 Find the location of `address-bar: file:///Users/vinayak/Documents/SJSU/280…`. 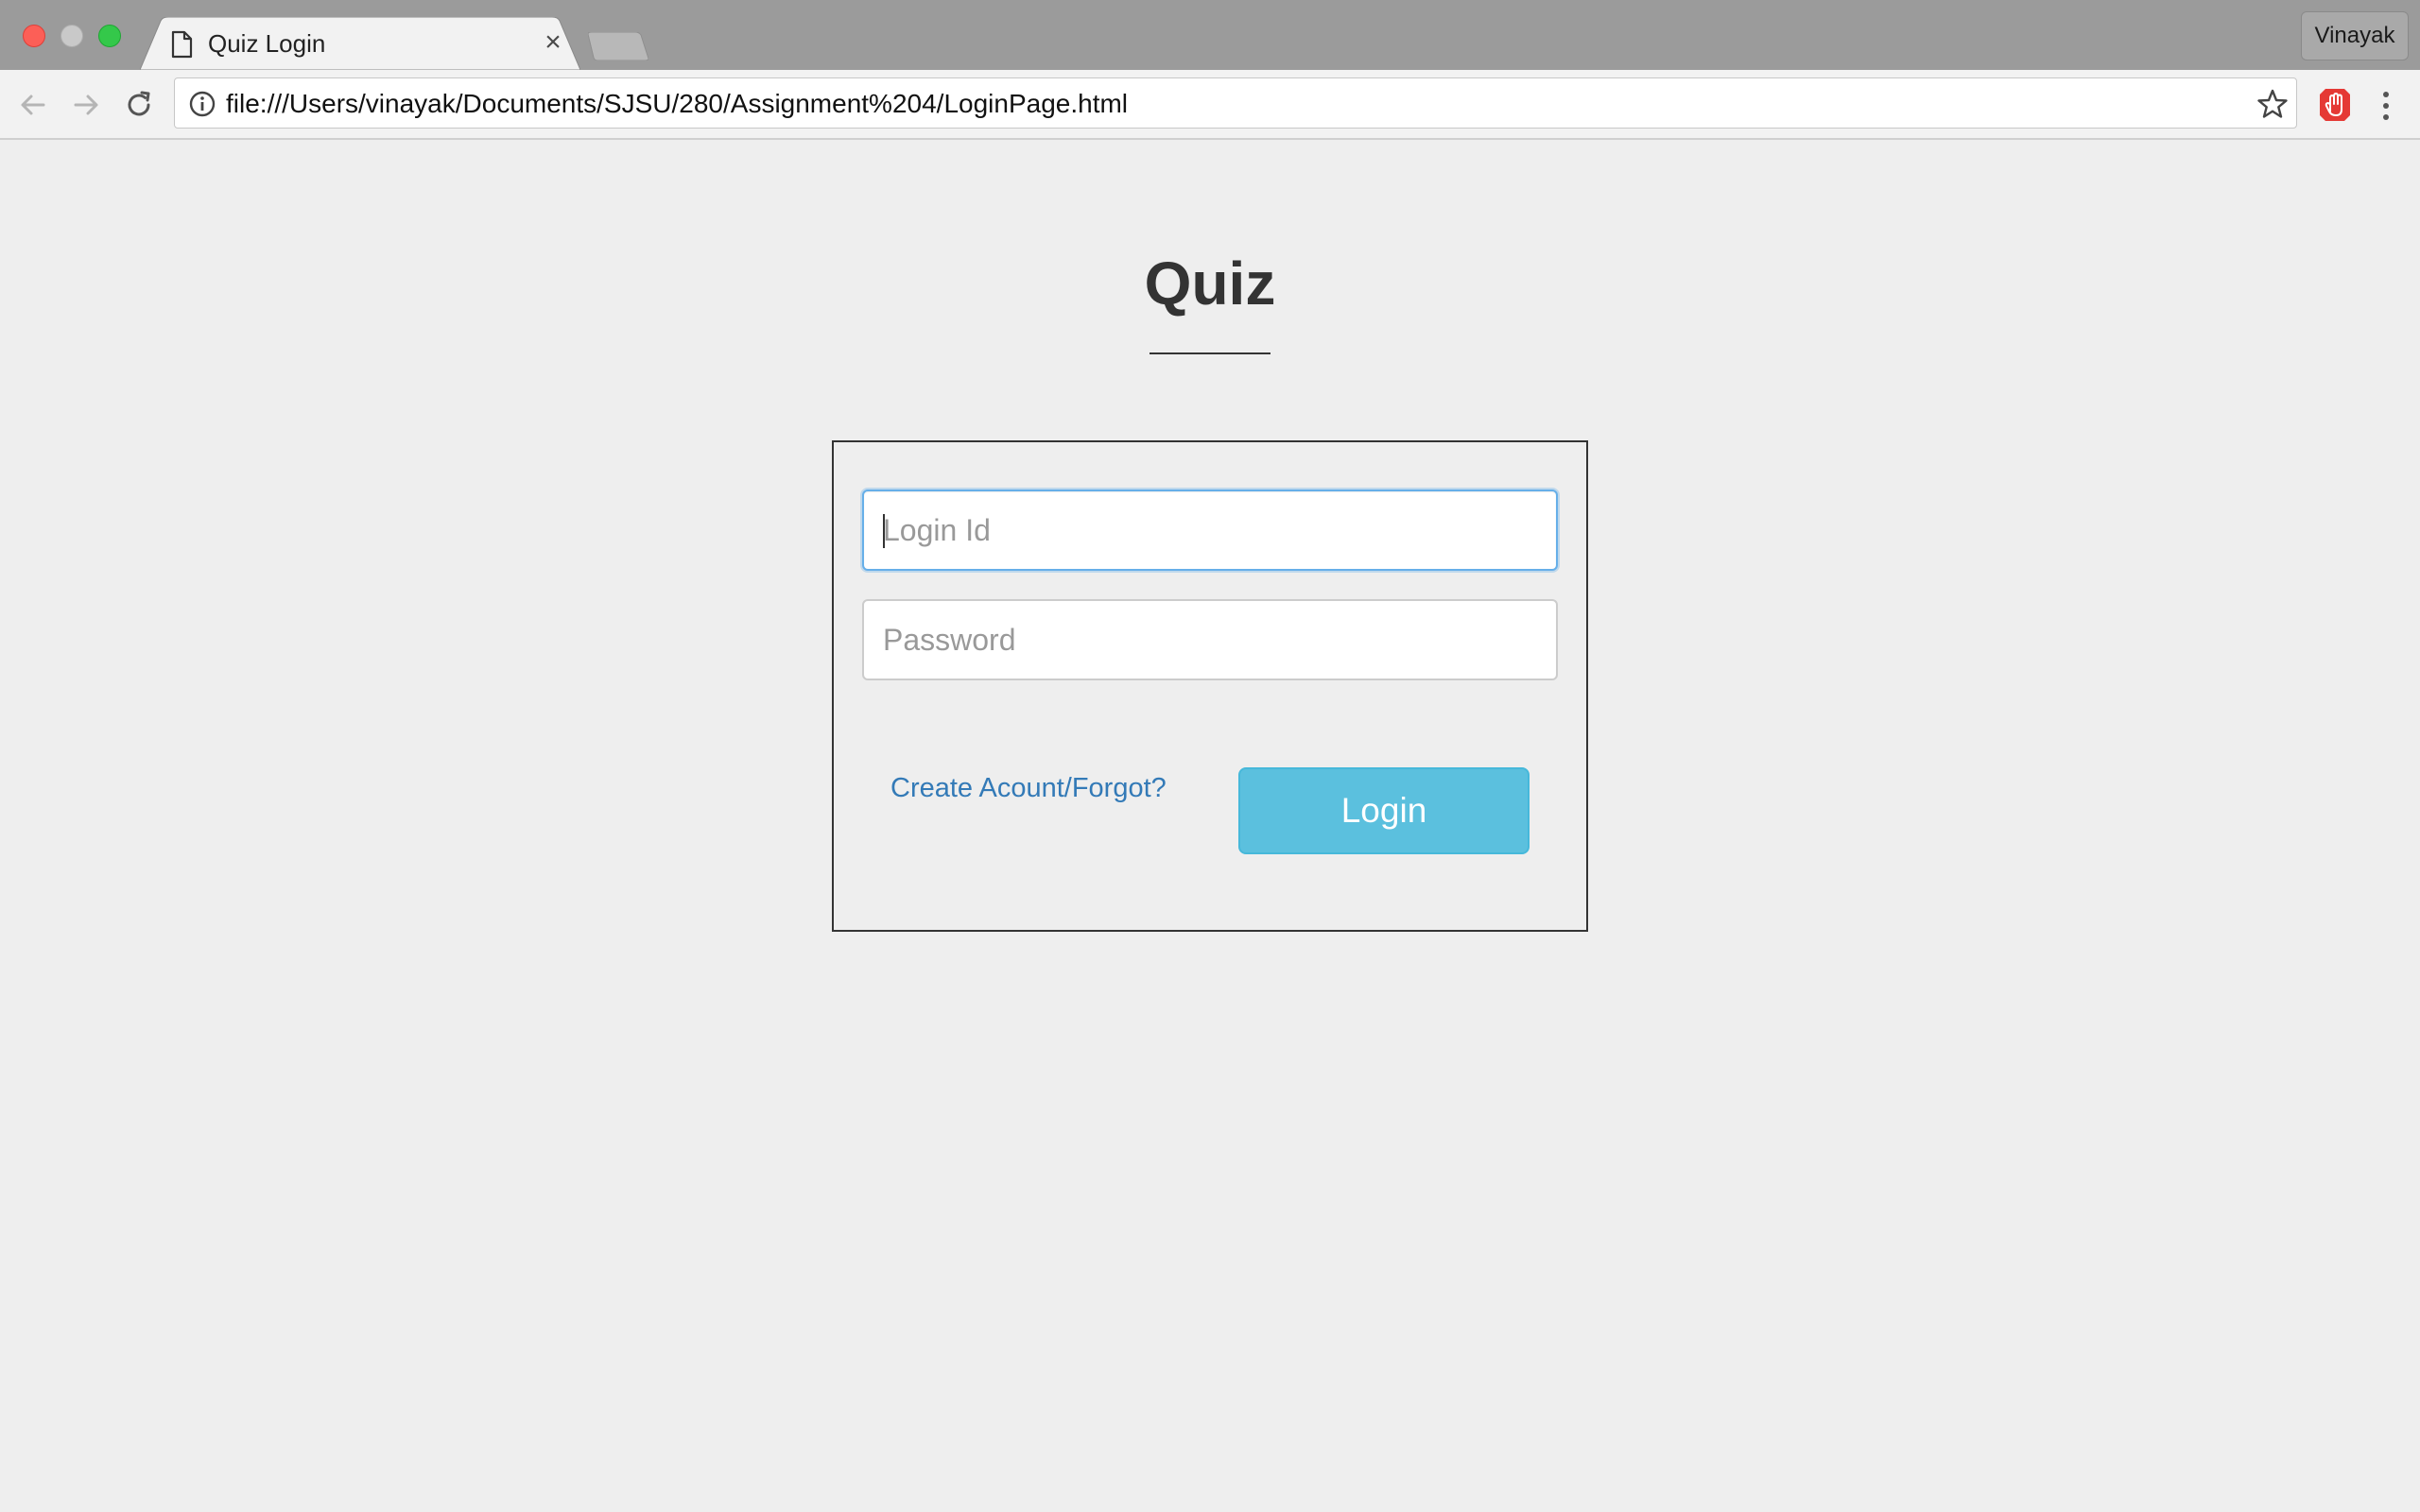

address-bar: file:///Users/vinayak/Documents/SJSU/280… is located at coordinates (1235, 103).